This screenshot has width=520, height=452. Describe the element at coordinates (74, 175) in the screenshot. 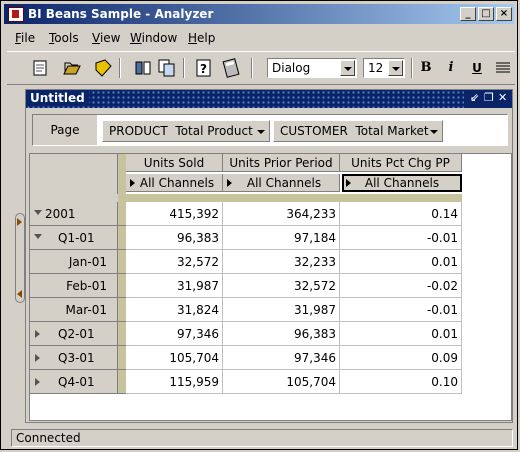

I see `corner-cell` at that location.